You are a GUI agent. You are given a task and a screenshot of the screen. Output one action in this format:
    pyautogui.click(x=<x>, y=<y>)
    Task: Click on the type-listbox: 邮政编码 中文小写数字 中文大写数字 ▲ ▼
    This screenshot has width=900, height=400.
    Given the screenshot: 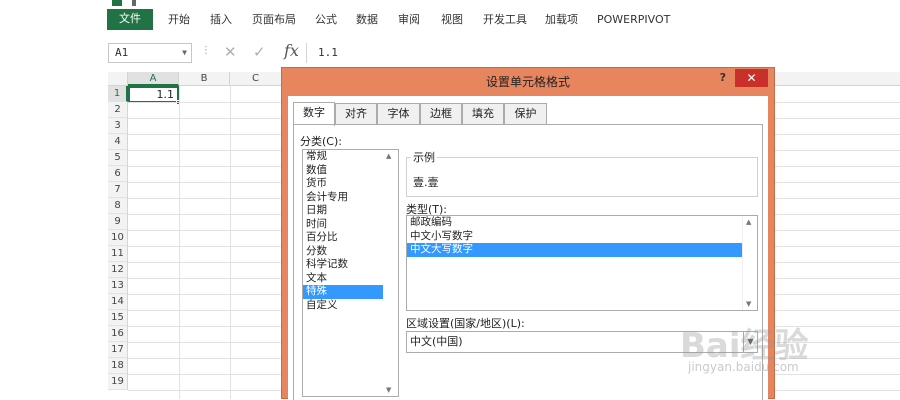 What is the action you would take?
    pyautogui.click(x=582, y=263)
    